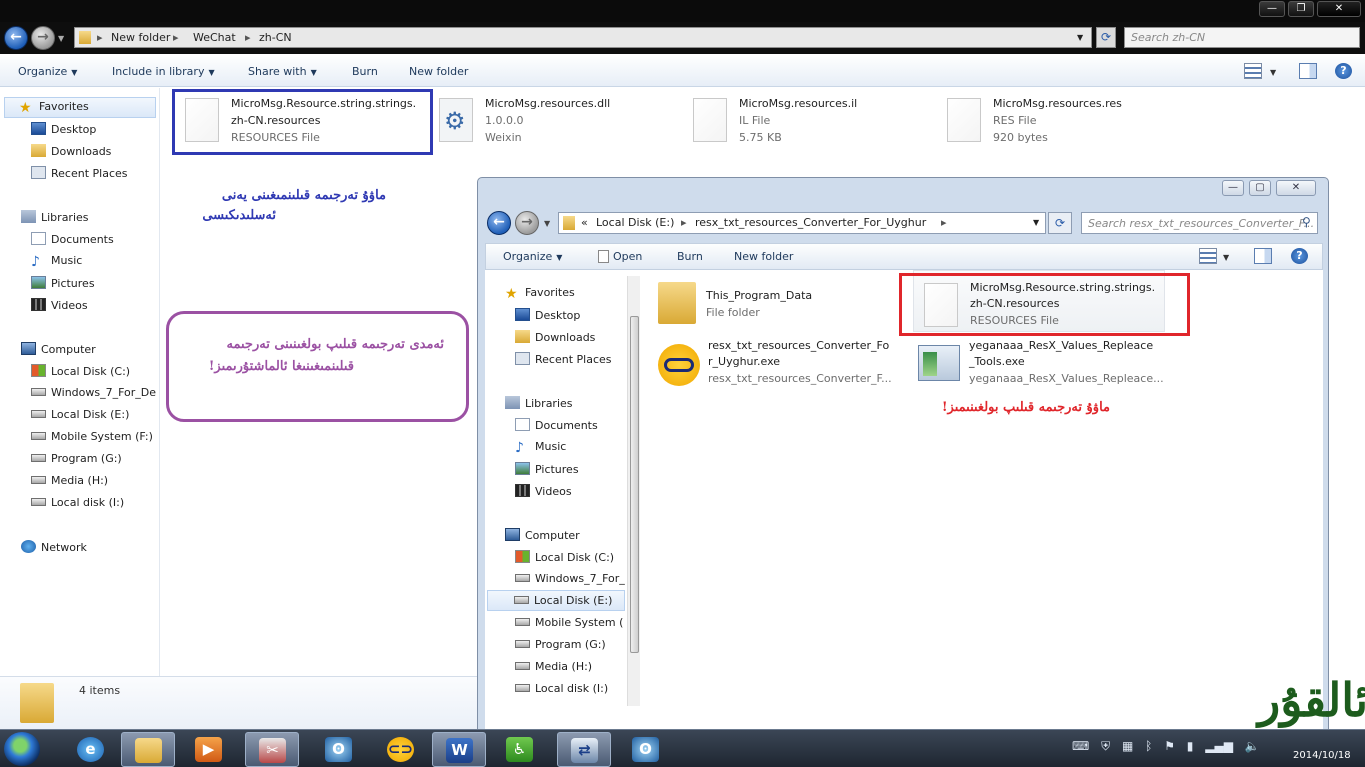  I want to click on address-bar: ▸ New folder ▸ WeChat ▸ zh-CN ▼, so click(583, 37).